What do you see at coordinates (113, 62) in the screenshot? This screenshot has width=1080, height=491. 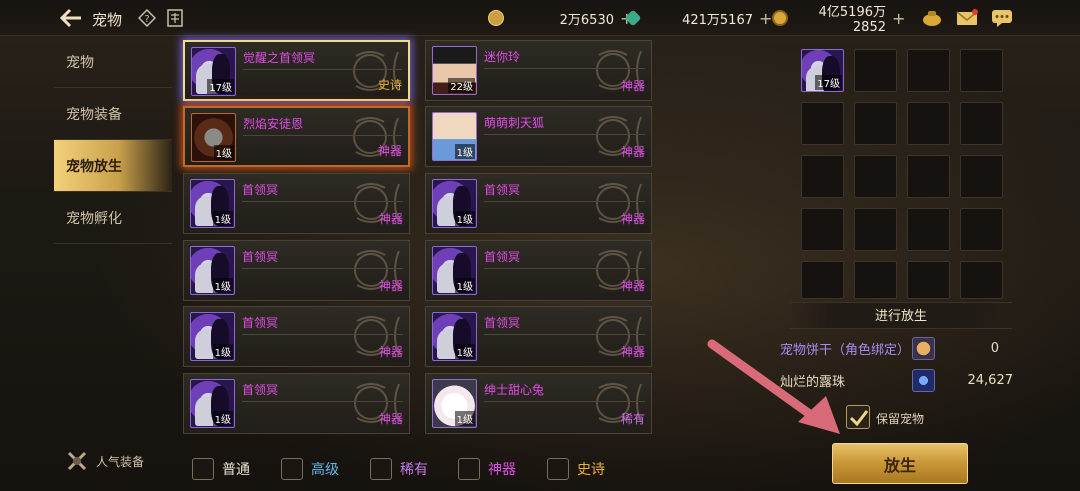 I see `sidebar-item-pets: 宠物` at bounding box center [113, 62].